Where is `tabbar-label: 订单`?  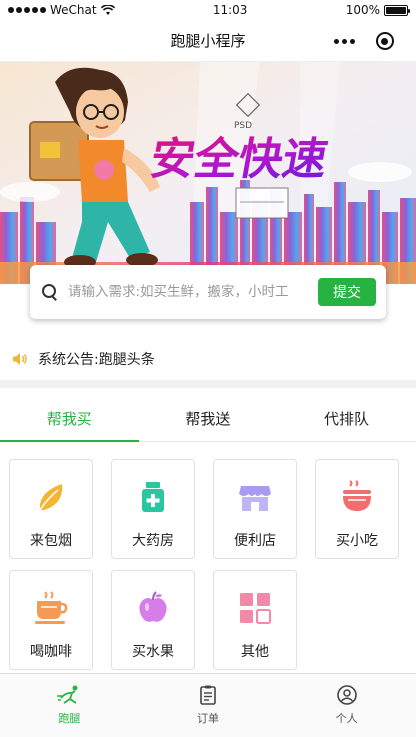
tabbar-label: 订单 is located at coordinates (208, 718).